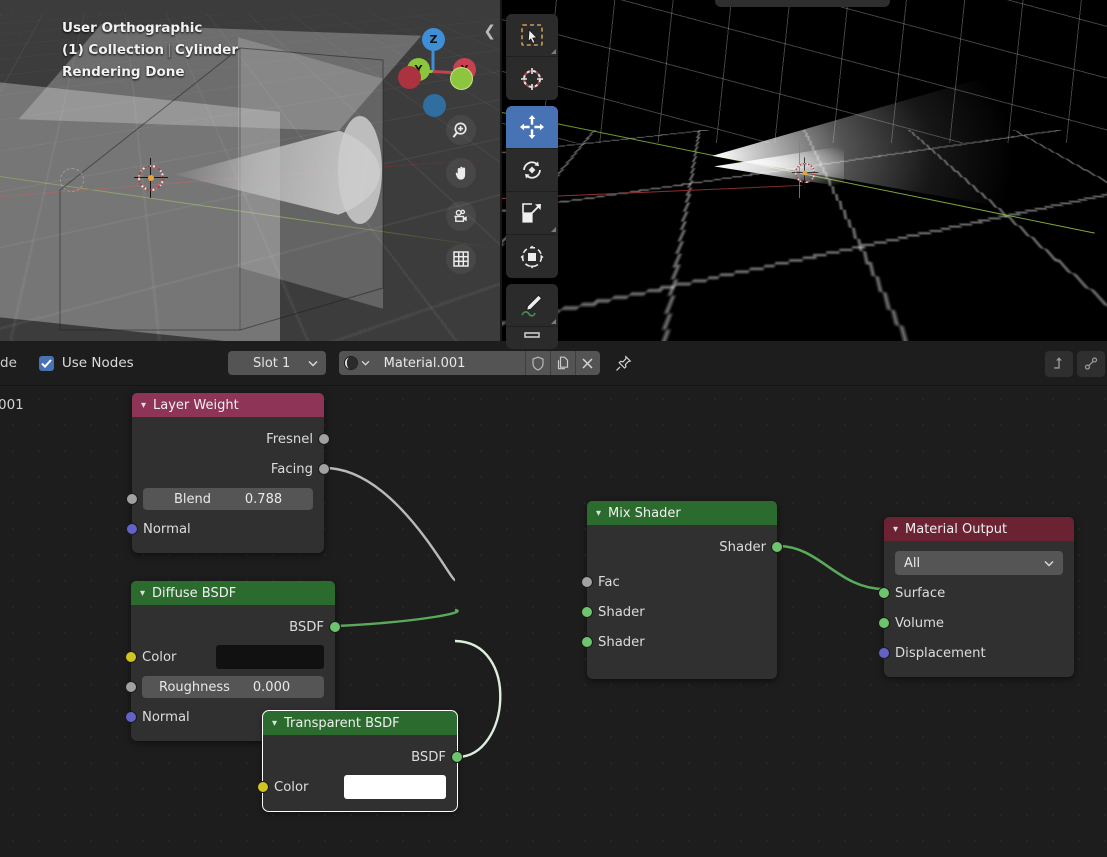 Image resolution: width=1107 pixels, height=857 pixels. Describe the element at coordinates (461, 216) in the screenshot. I see `camera-icon` at that location.